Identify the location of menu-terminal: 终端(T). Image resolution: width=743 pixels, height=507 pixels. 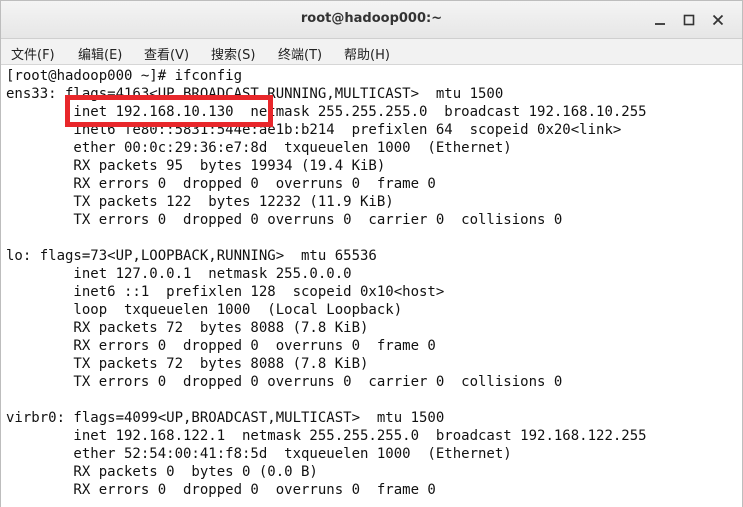
(300, 53).